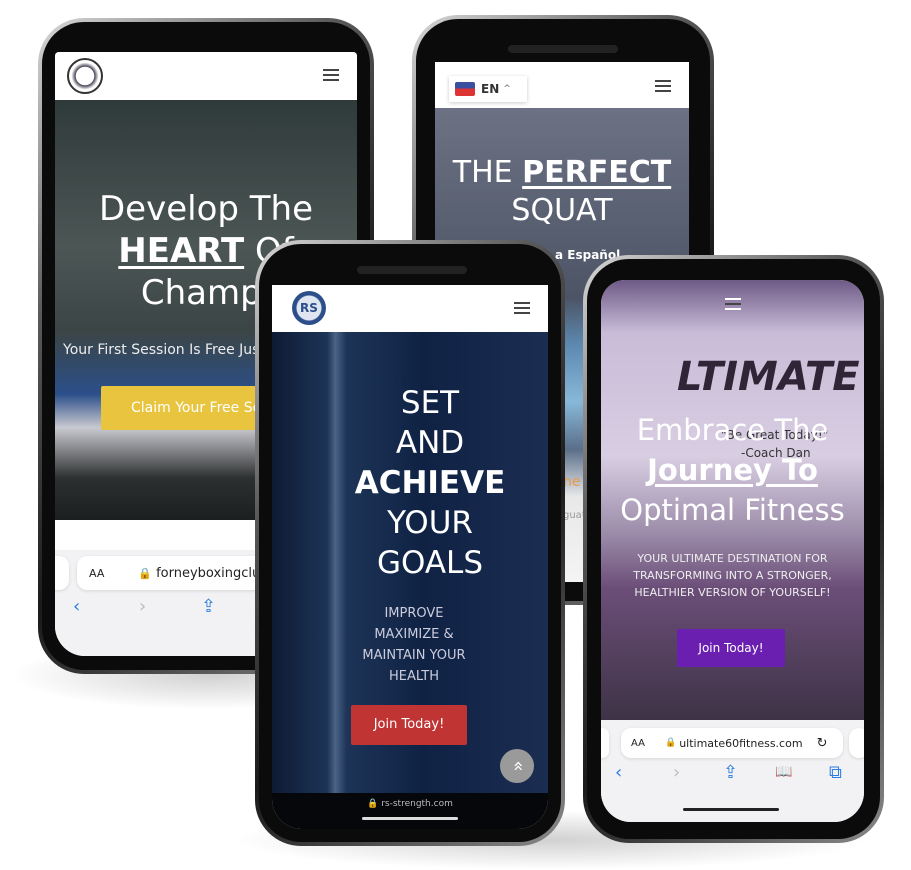 The image size is (911, 870). Describe the element at coordinates (417, 804) in the screenshot. I see `url-text: rs-strength.com` at that location.